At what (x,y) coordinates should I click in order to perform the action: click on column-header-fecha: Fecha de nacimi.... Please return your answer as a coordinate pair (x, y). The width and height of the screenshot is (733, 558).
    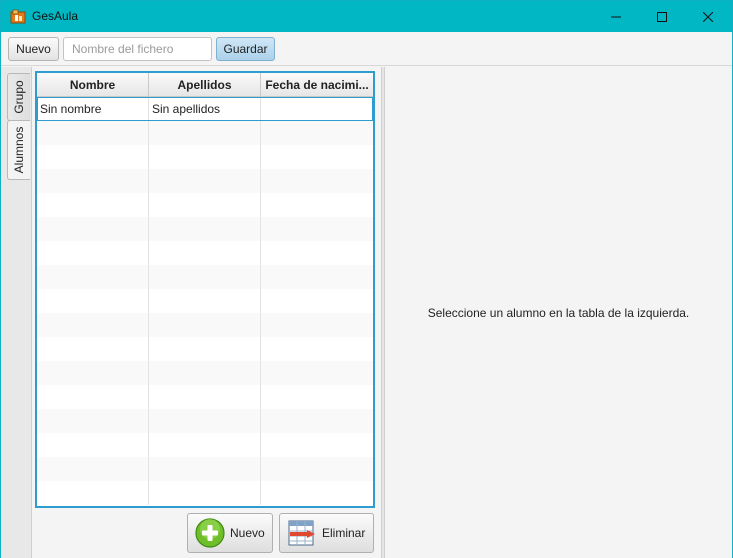
    Looking at the image, I should click on (317, 85).